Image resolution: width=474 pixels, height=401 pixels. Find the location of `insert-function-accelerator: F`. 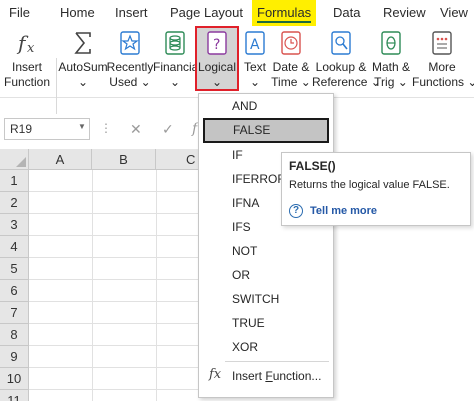

insert-function-accelerator: F is located at coordinates (269, 376).